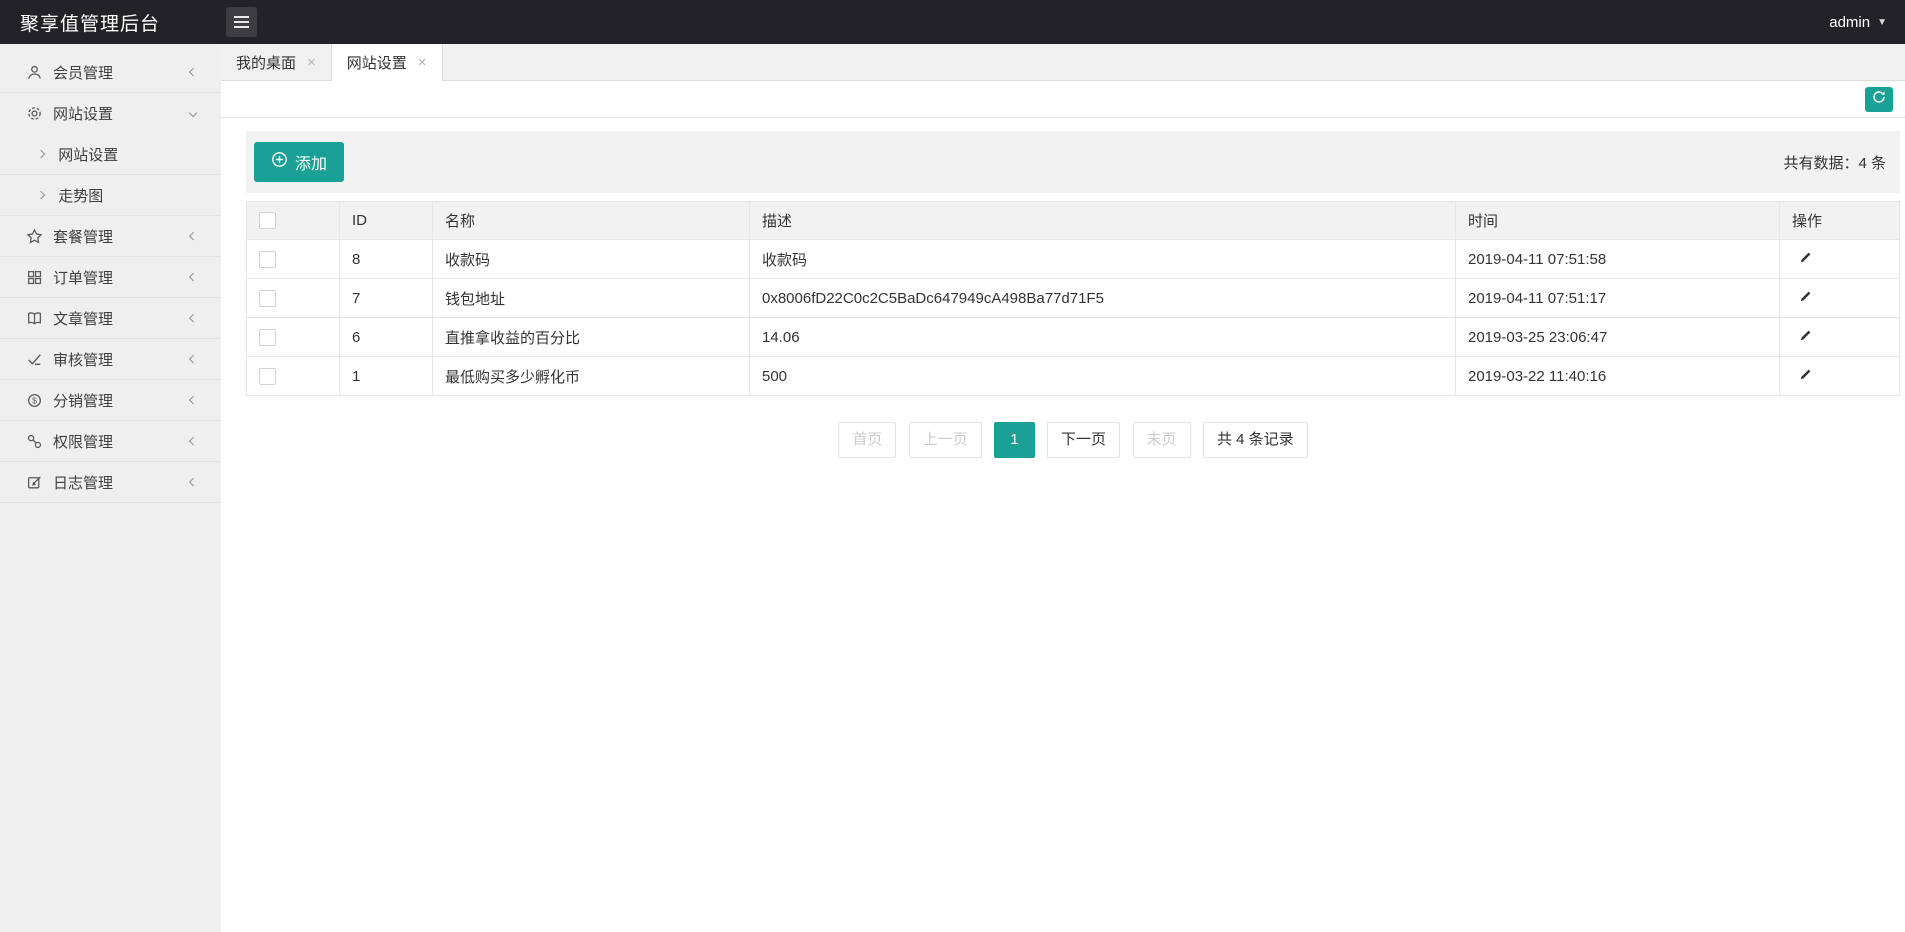 The height and width of the screenshot is (932, 1905). What do you see at coordinates (83, 319) in the screenshot?
I see `sidebar-item-label: 文章管理` at bounding box center [83, 319].